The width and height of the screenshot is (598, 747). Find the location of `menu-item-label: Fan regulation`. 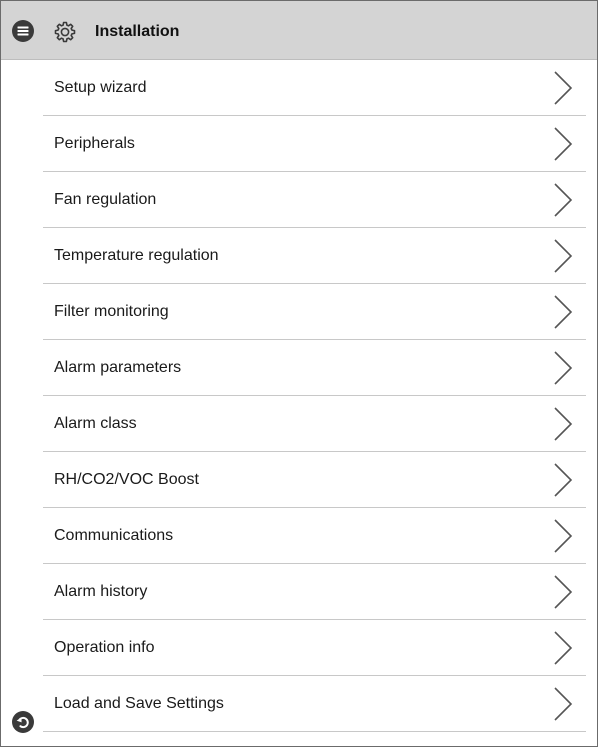

menu-item-label: Fan regulation is located at coordinates (105, 199).